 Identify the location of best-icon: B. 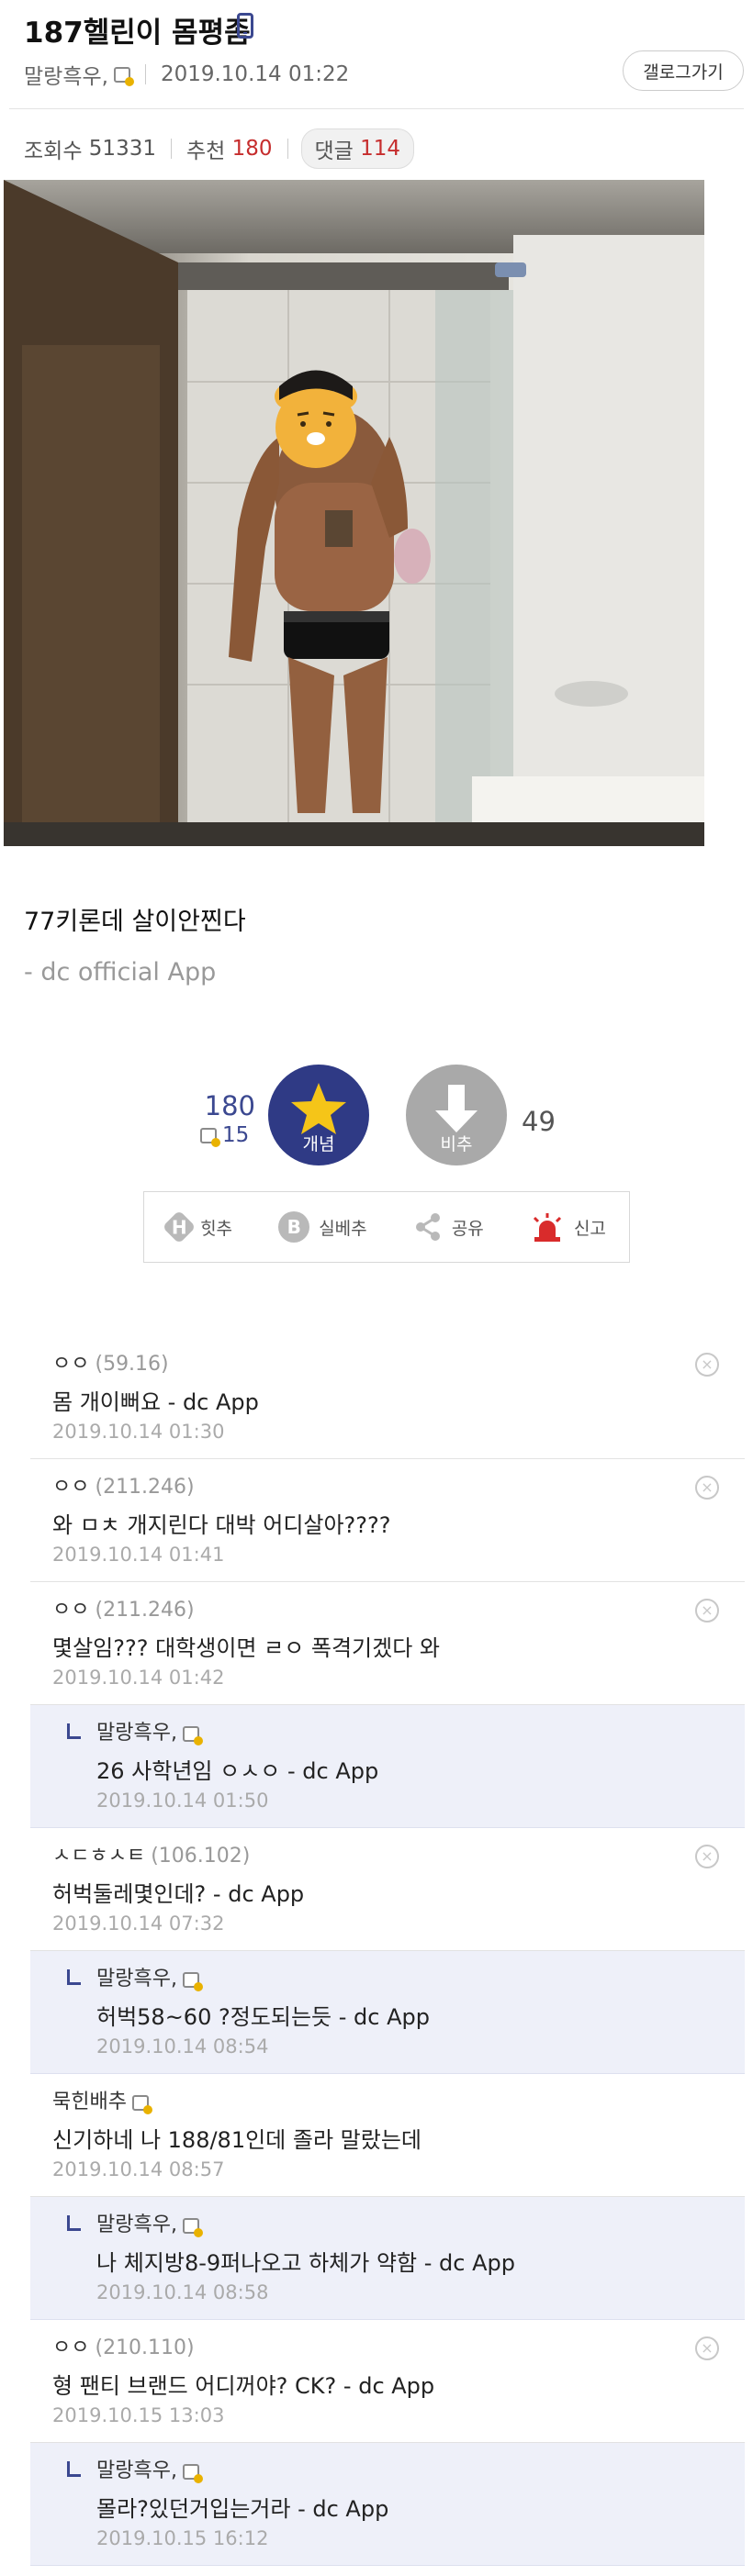
(294, 1227).